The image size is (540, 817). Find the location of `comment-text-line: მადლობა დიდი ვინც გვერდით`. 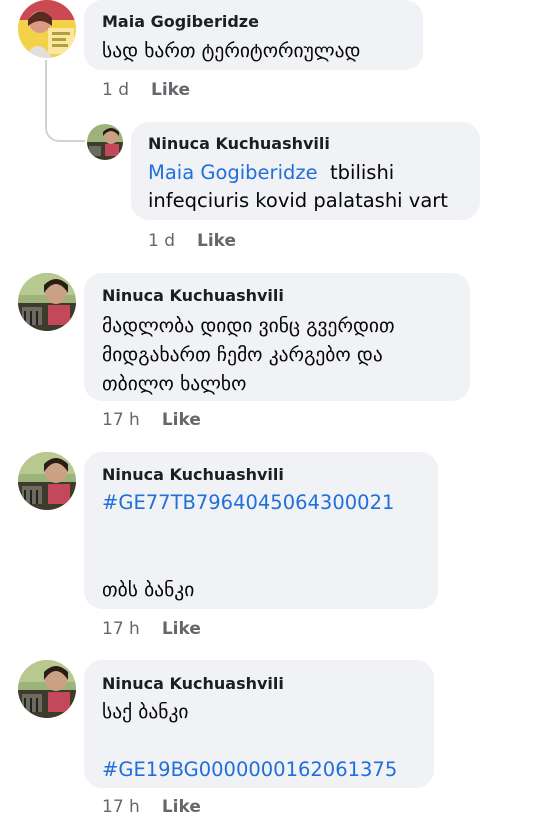

comment-text-line: მადლობა დიდი ვინც გვერდით is located at coordinates (248, 325).